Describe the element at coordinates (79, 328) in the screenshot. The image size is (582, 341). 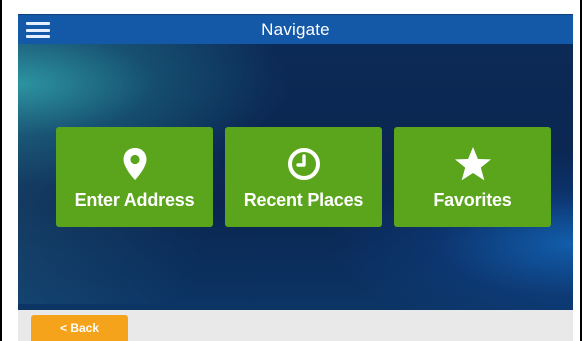
I see `back-button: < Back` at that location.